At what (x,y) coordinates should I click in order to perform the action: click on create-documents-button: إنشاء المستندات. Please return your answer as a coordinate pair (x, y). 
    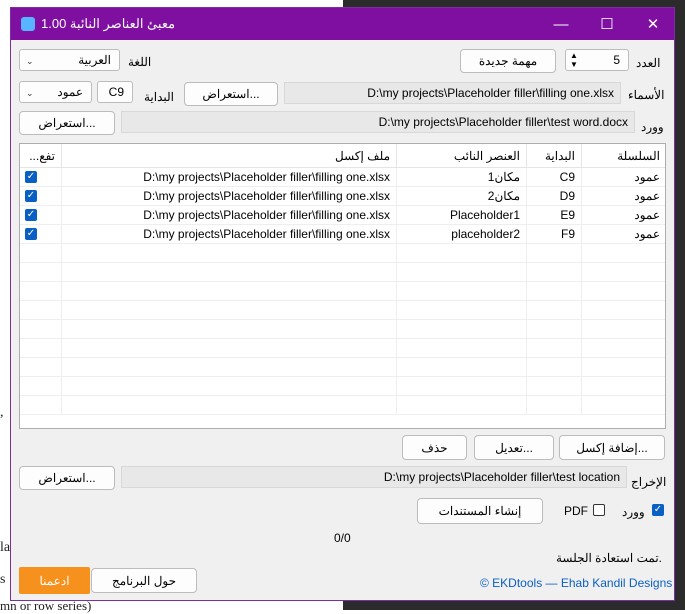
    Looking at the image, I should click on (480, 511).